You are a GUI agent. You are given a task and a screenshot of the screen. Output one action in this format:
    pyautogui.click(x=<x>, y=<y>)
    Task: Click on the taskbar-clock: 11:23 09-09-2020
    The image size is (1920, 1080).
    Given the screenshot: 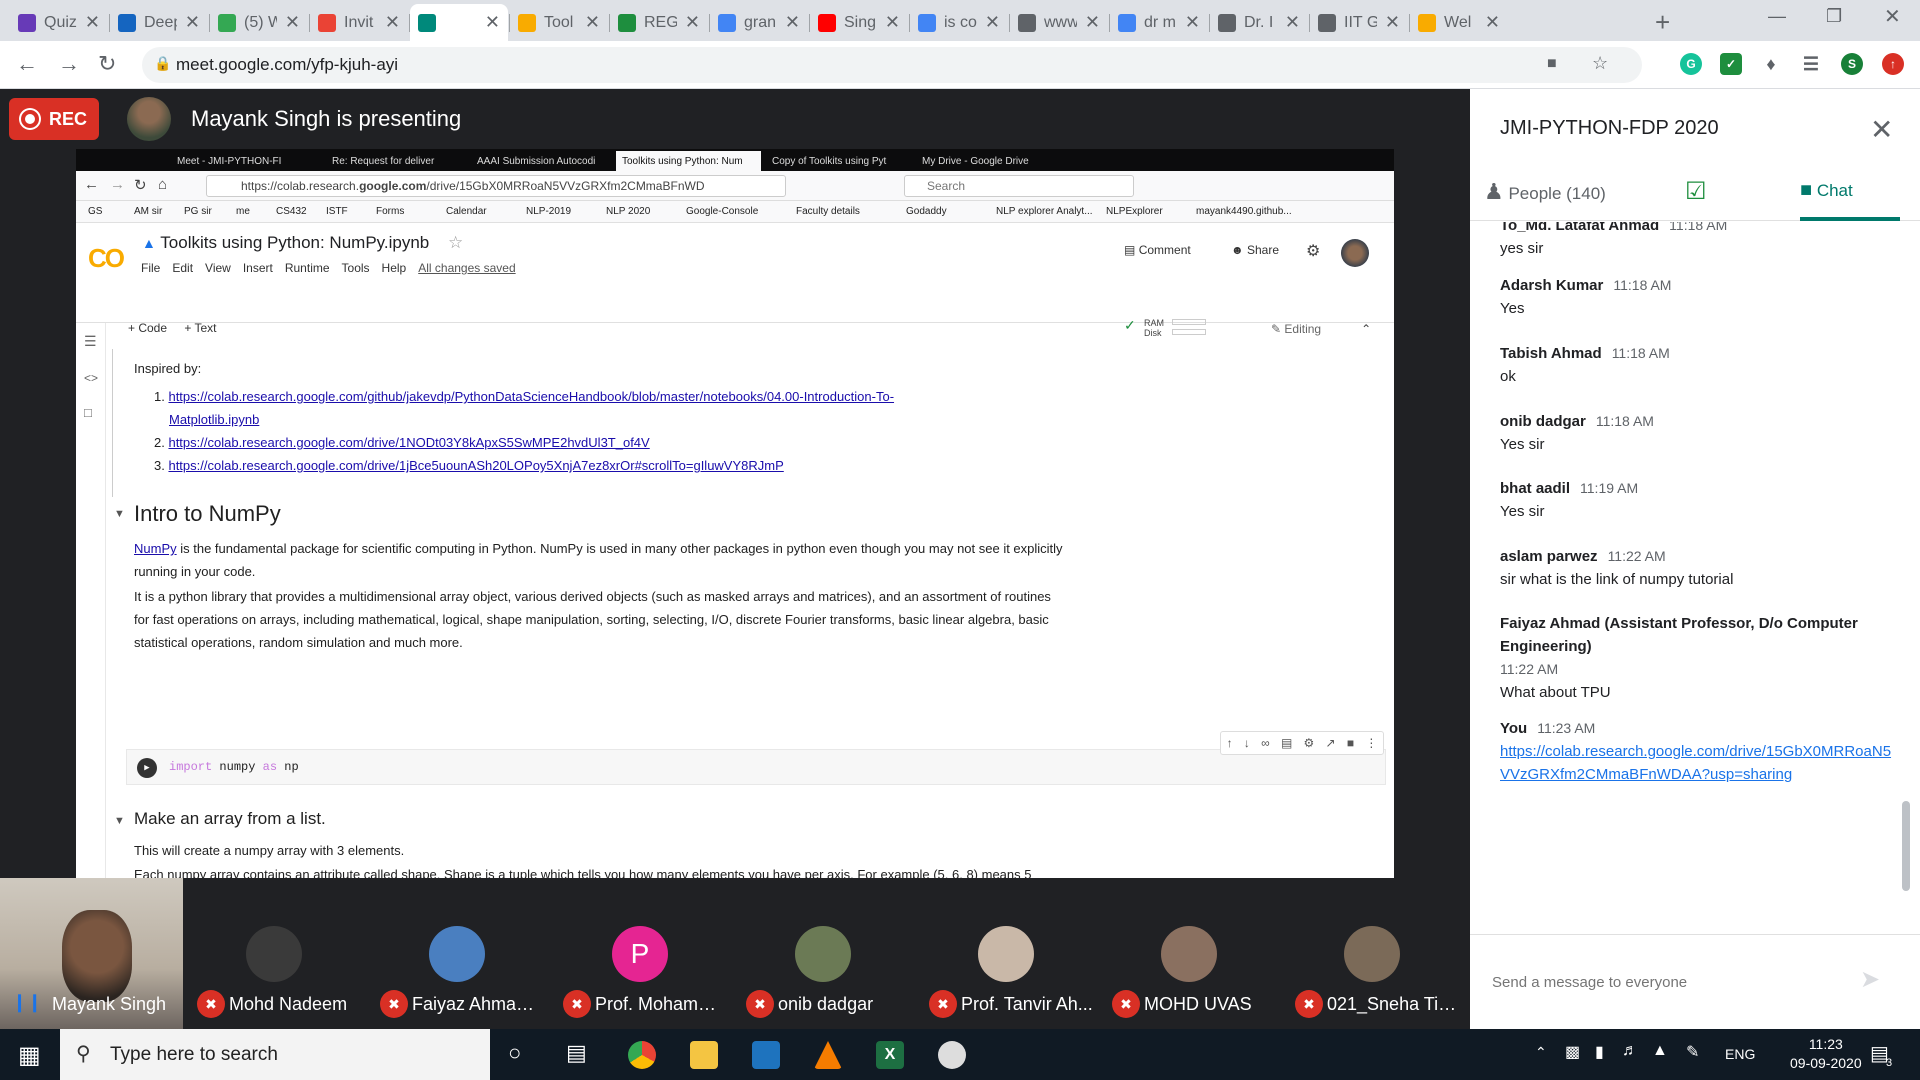 What is the action you would take?
    pyautogui.click(x=1826, y=1054)
    